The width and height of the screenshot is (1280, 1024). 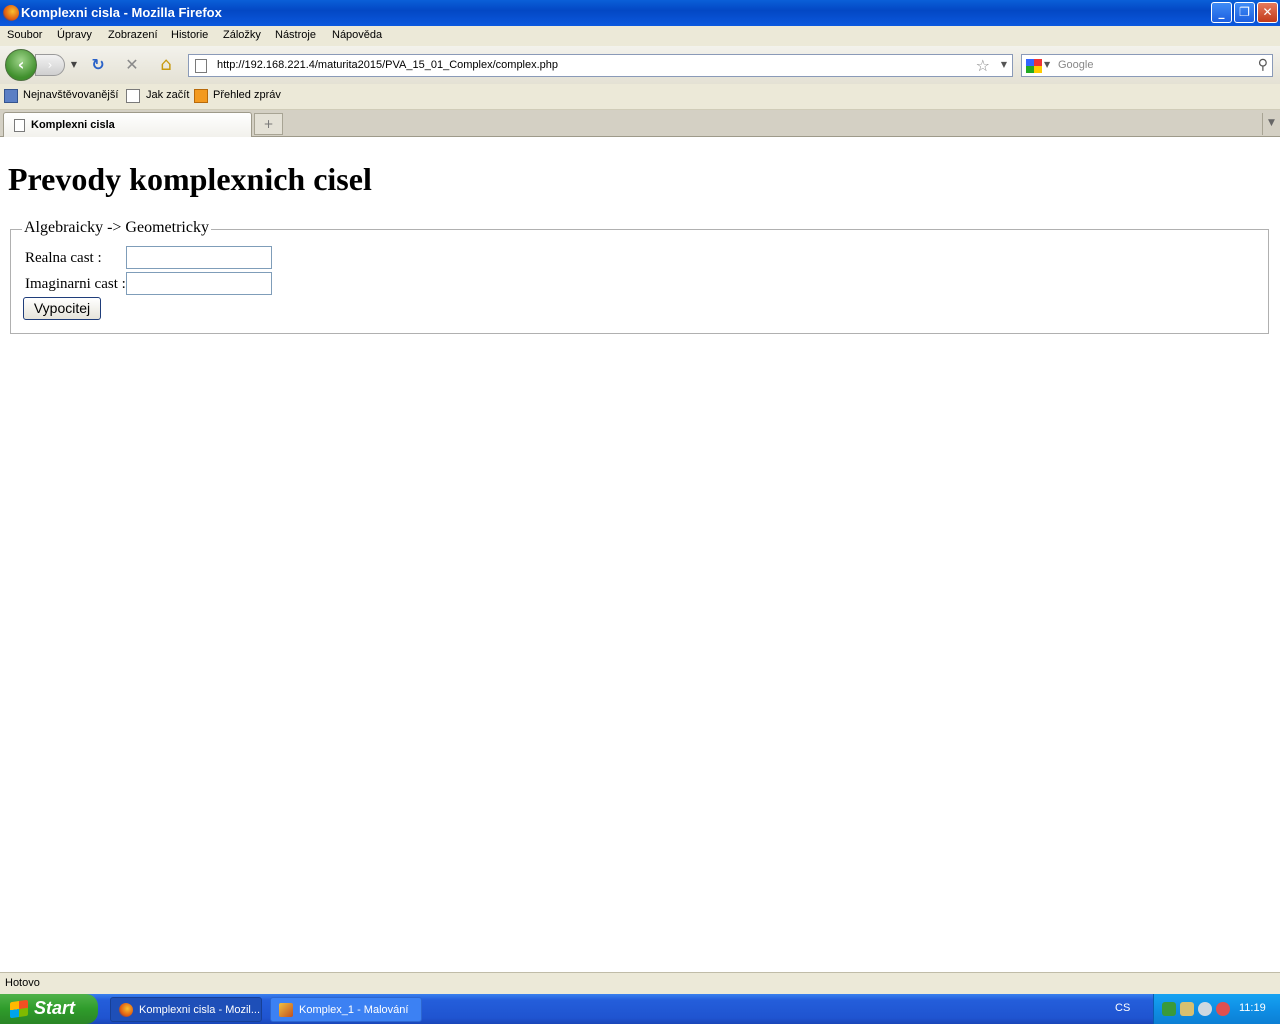 What do you see at coordinates (640, 123) in the screenshot?
I see `tab-strip: Komplexni cisla + ▼` at bounding box center [640, 123].